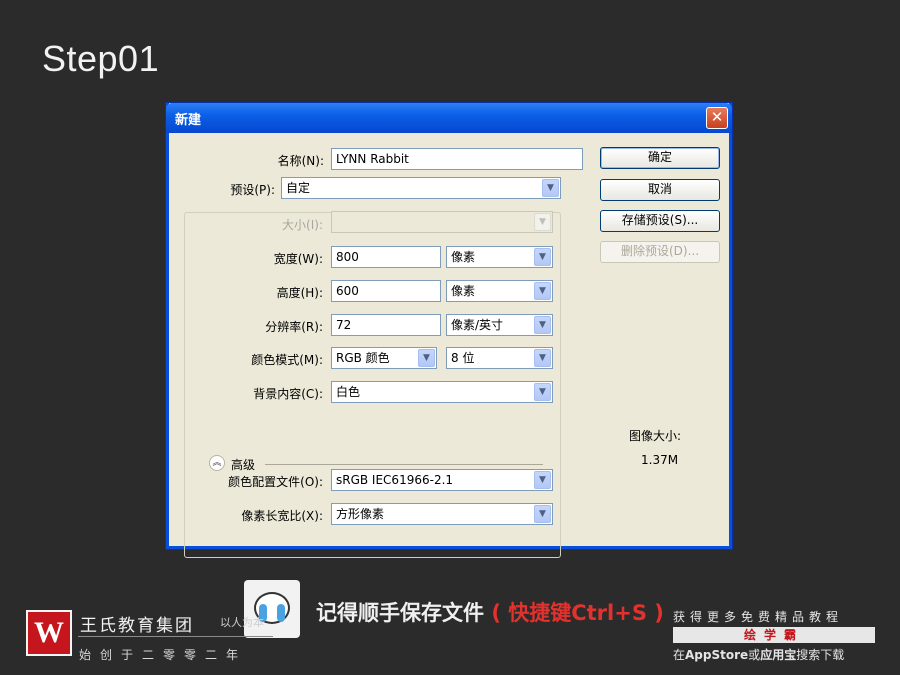  I want to click on promo-headline: 获得更多免费精品教程, so click(758, 617).